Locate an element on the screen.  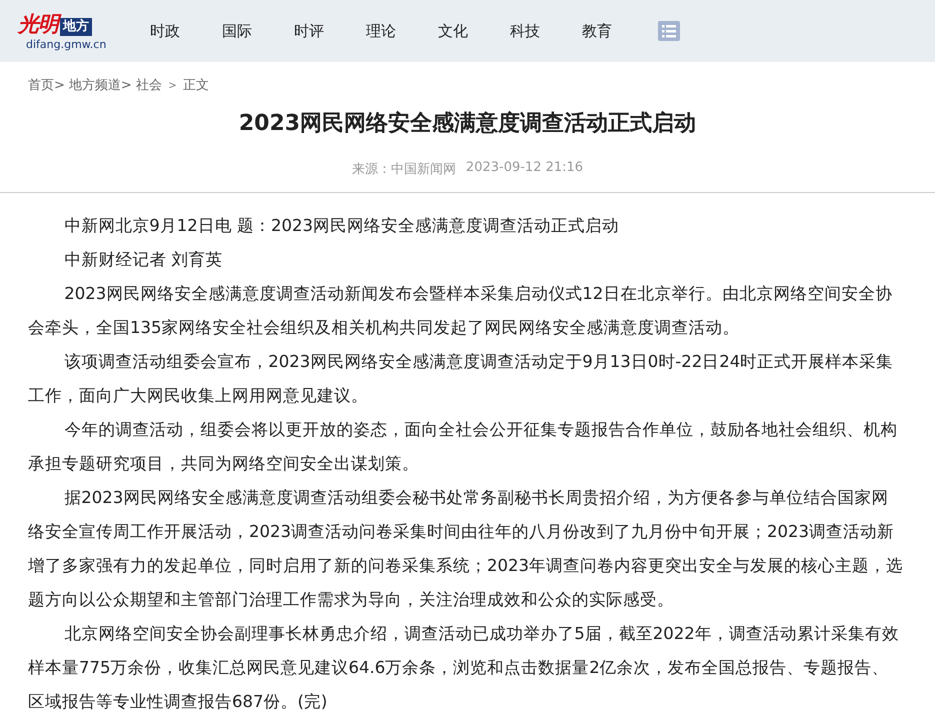
nav-link: 教育 is located at coordinates (618, 31).